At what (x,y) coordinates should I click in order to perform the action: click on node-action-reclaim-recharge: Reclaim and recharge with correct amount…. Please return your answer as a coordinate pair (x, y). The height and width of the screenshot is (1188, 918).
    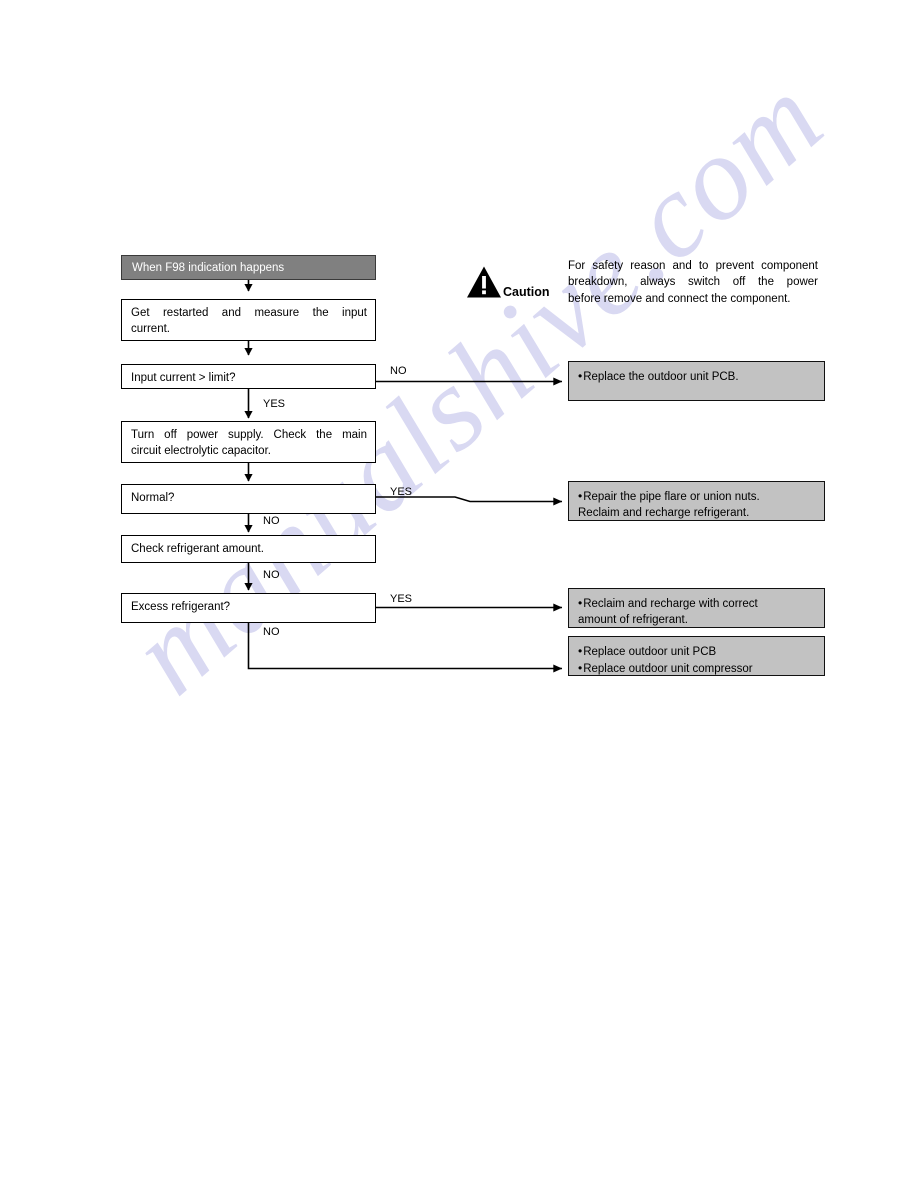
    Looking at the image, I should click on (696, 608).